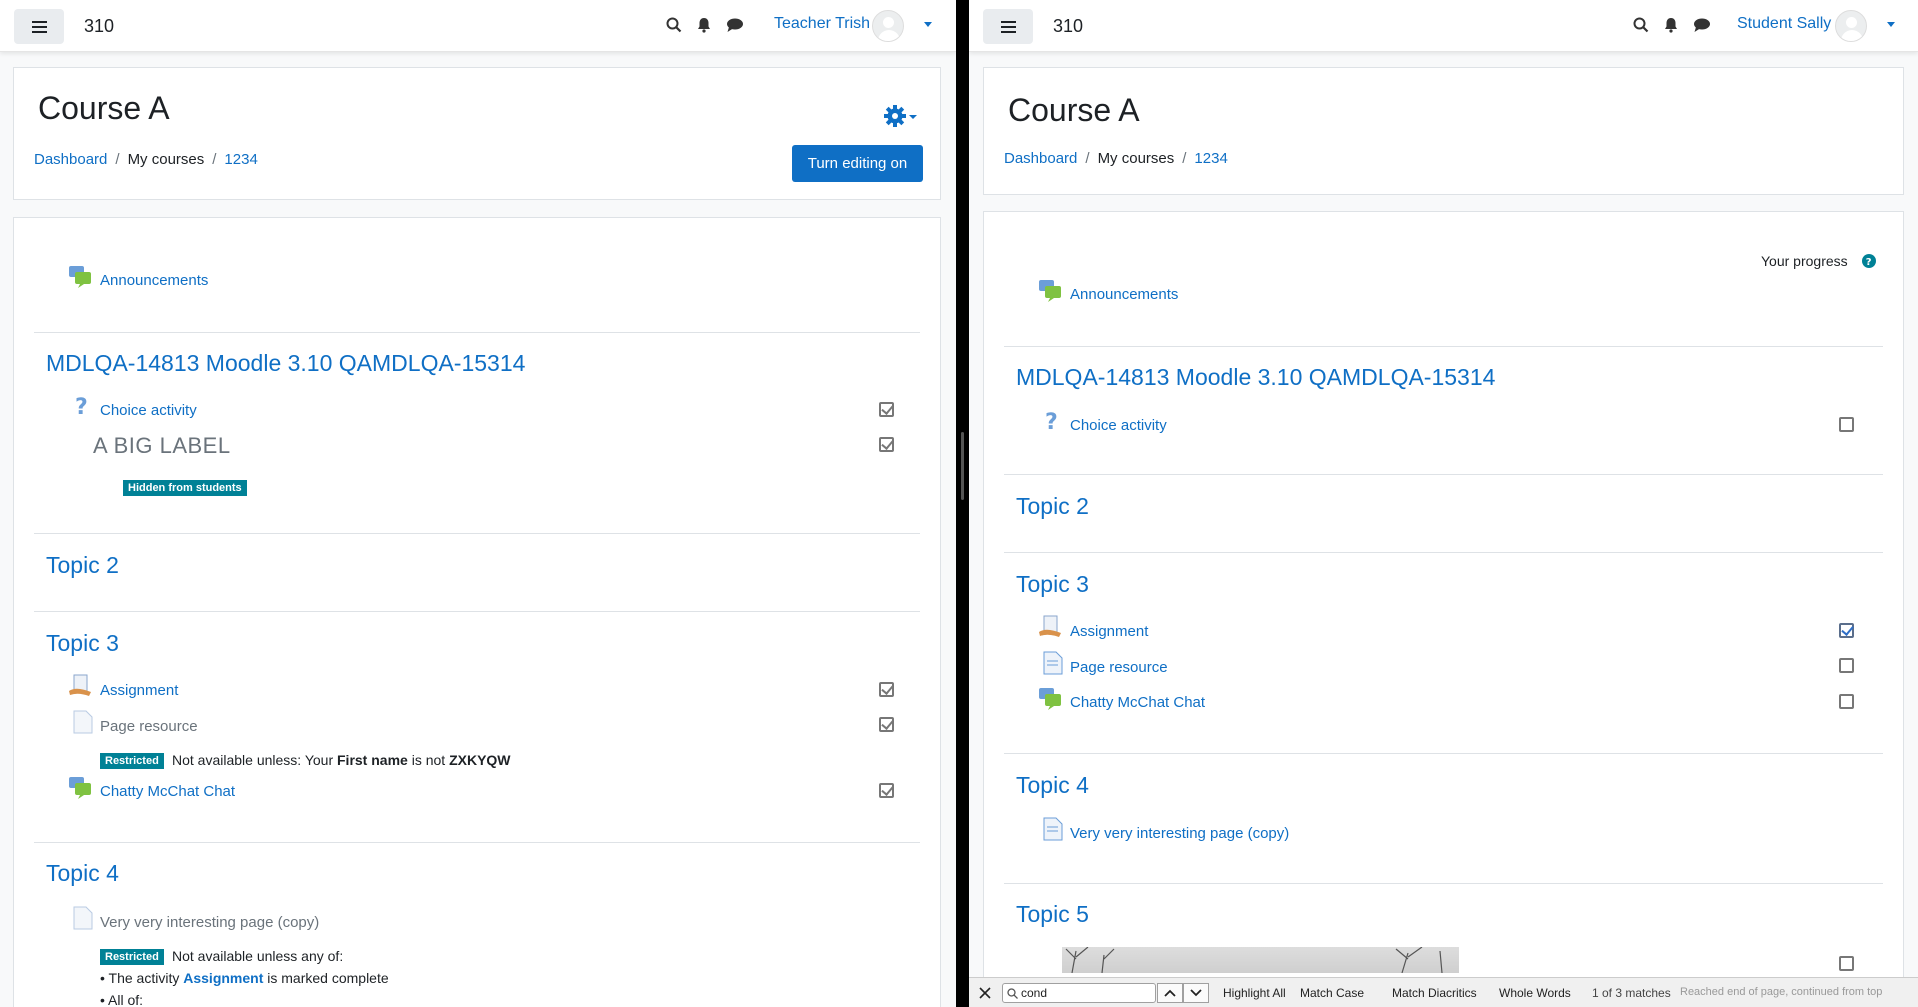 The height and width of the screenshot is (1007, 1918). Describe the element at coordinates (822, 24) in the screenshot. I see `user-menu-name: Teacher Trish` at that location.